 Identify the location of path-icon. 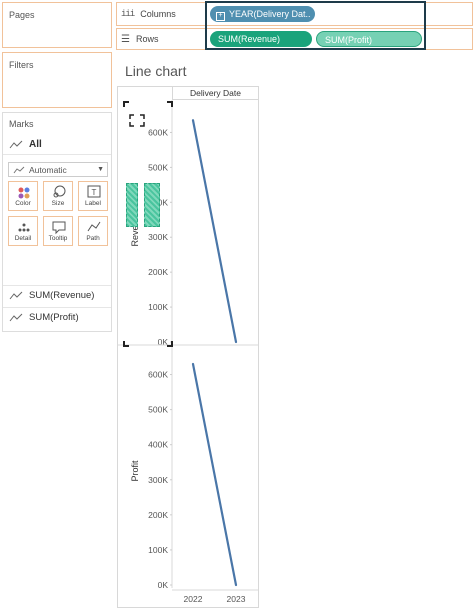
(94, 226).